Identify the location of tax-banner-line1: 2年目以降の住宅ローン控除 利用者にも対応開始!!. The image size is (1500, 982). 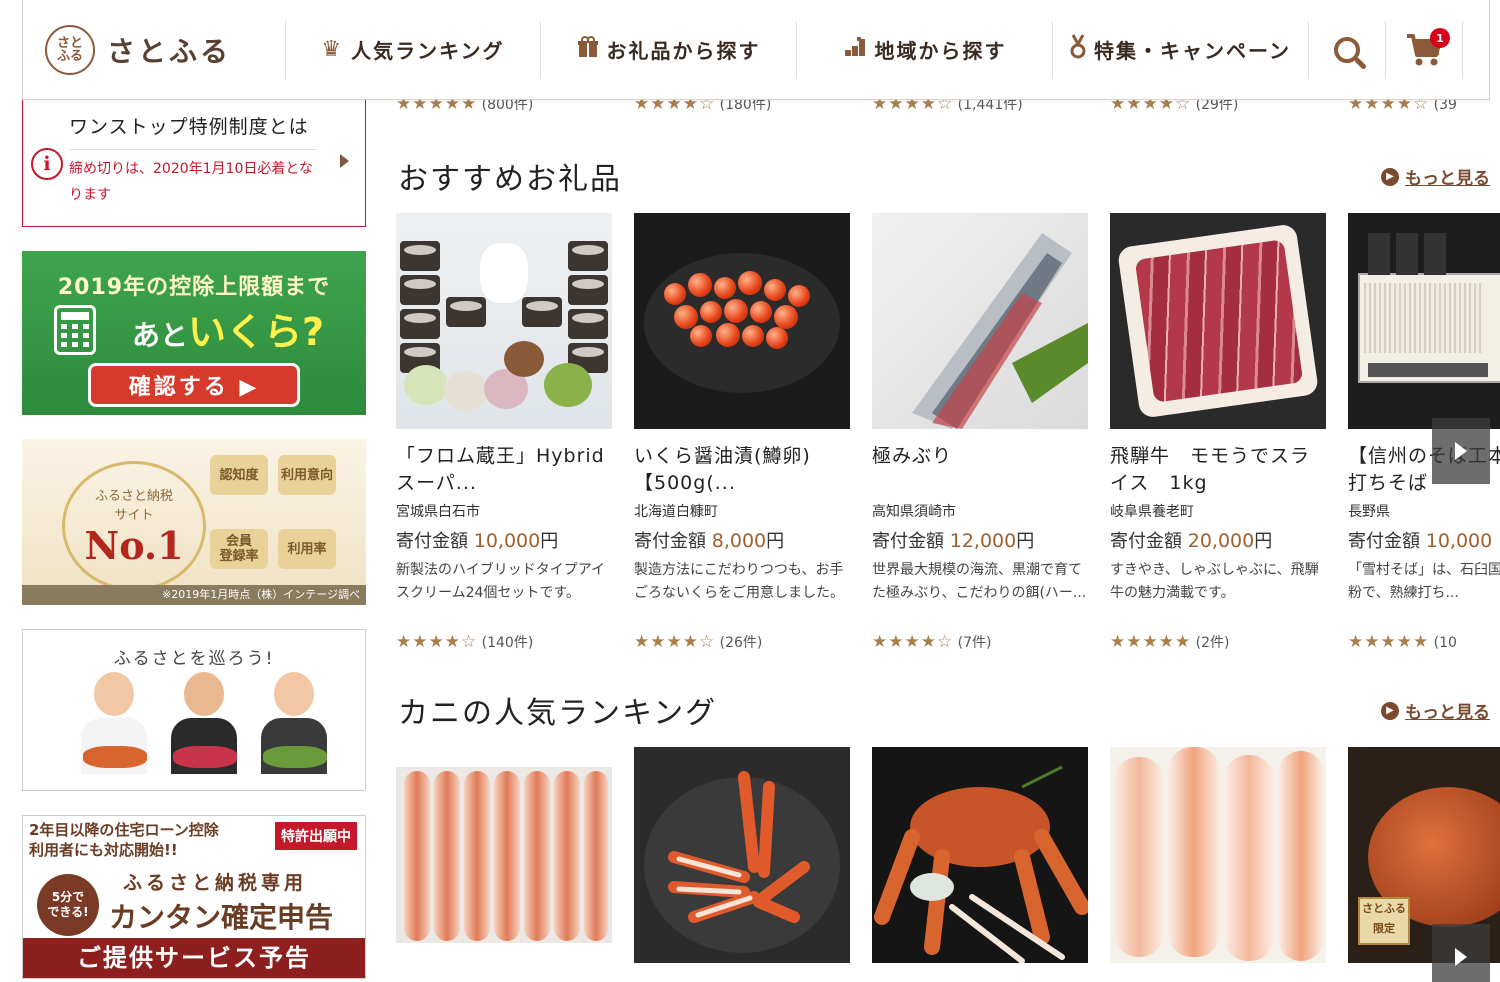
(124, 840).